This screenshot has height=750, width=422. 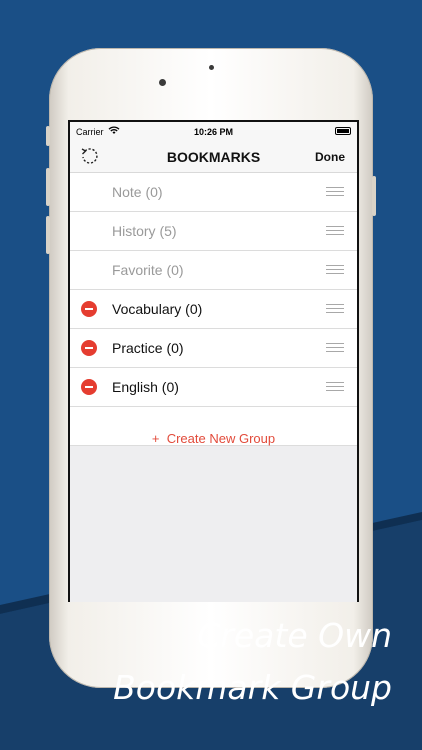 I want to click on mute-switch, so click(x=48, y=136).